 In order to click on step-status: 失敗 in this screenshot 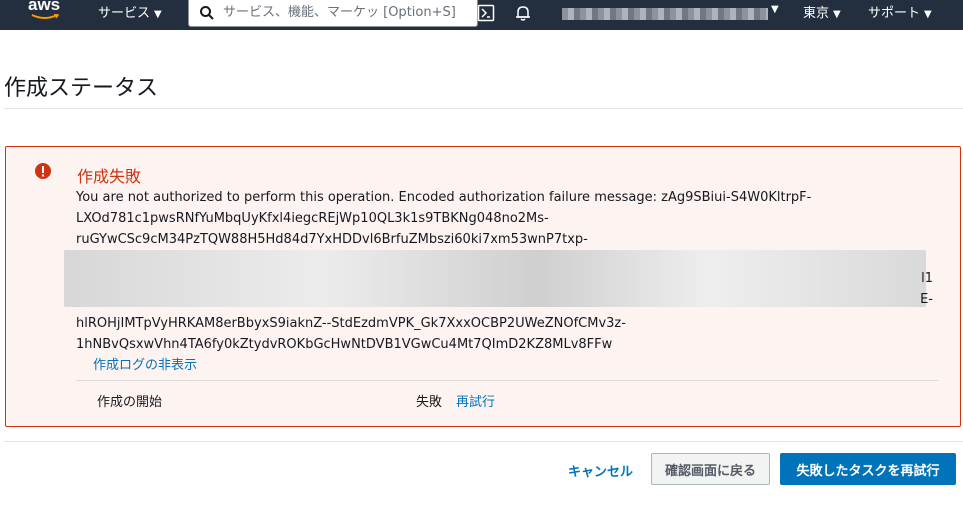, I will do `click(429, 402)`.